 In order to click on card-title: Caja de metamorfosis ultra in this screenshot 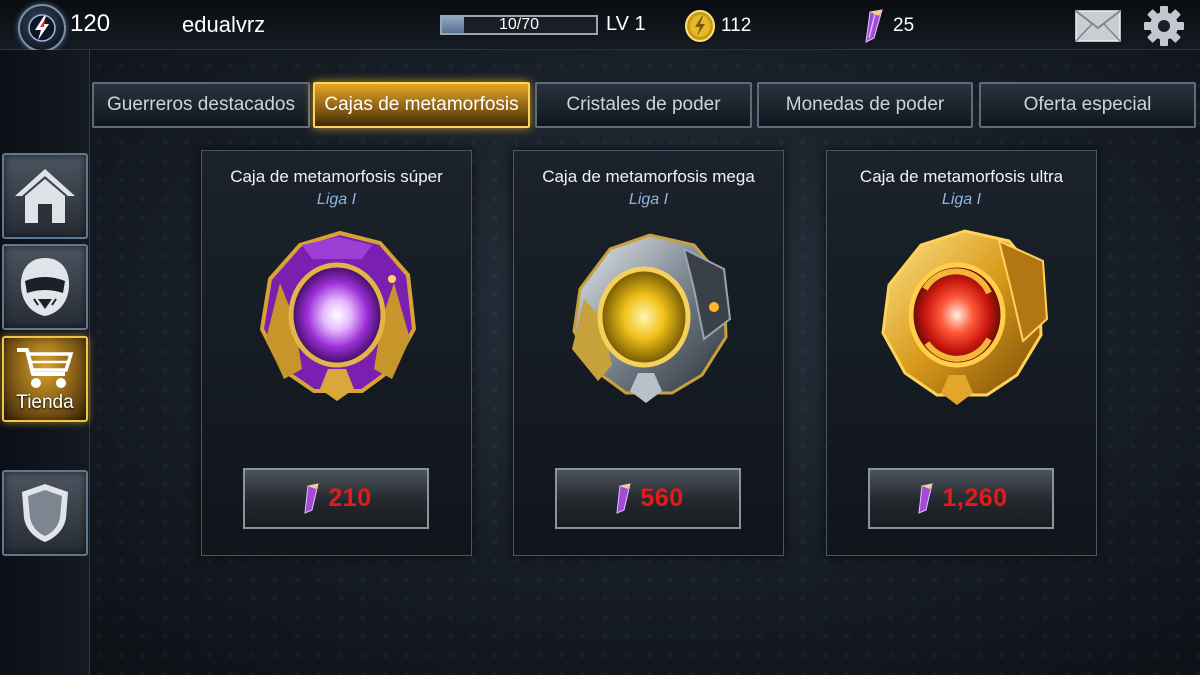, I will do `click(961, 176)`.